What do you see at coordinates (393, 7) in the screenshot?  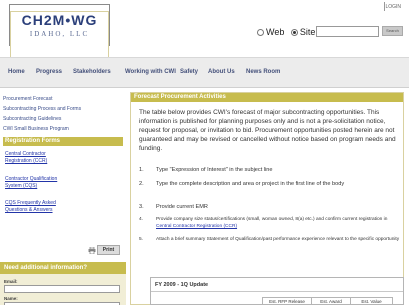 I see `login-link: LOGIN` at bounding box center [393, 7].